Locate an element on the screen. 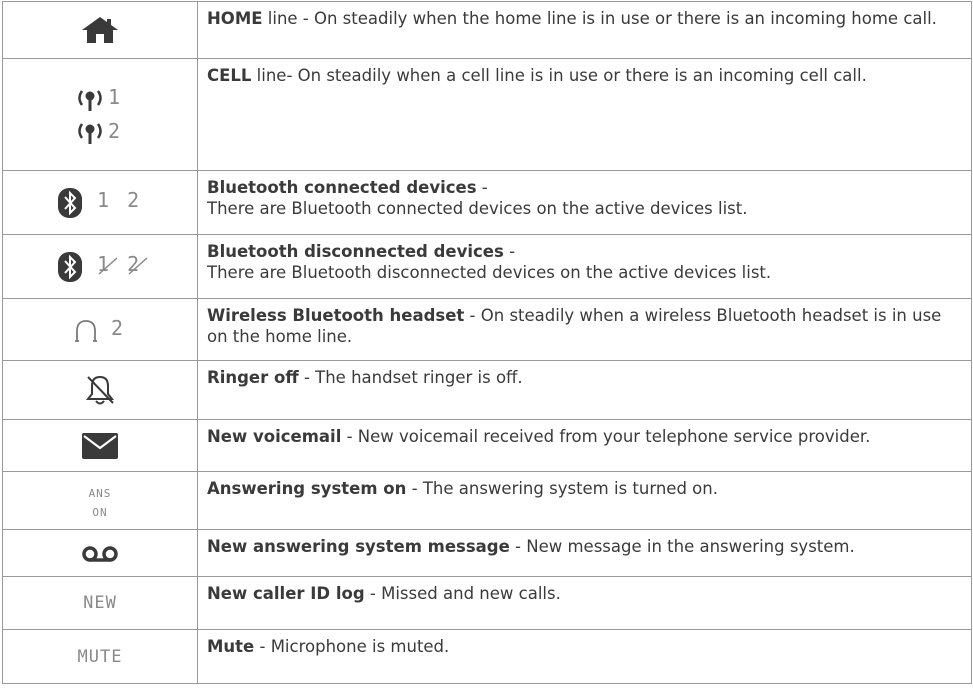  description-cell: Mute - Microphone is muted. is located at coordinates (584, 656).